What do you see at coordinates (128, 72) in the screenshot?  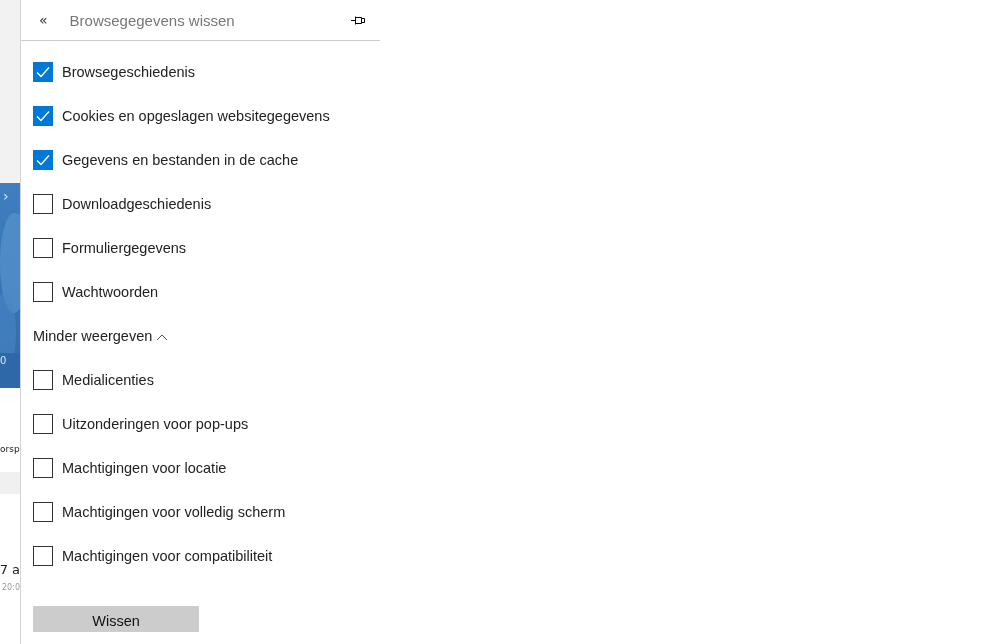 I see `checkbox-label: Browsegeschiedenis` at bounding box center [128, 72].